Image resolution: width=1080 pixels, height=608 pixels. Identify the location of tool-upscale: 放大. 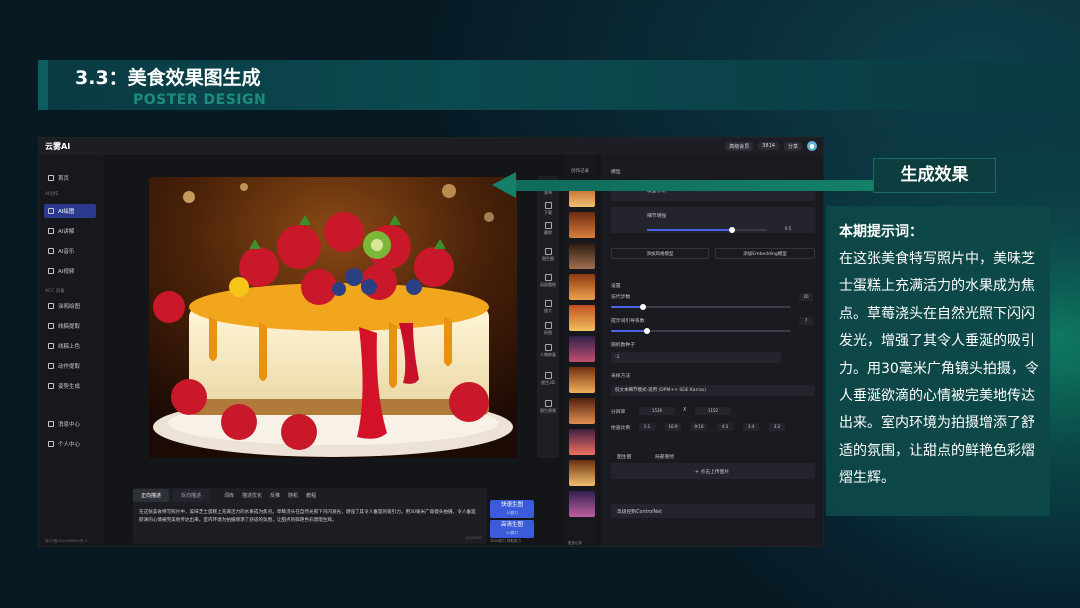
(548, 307).